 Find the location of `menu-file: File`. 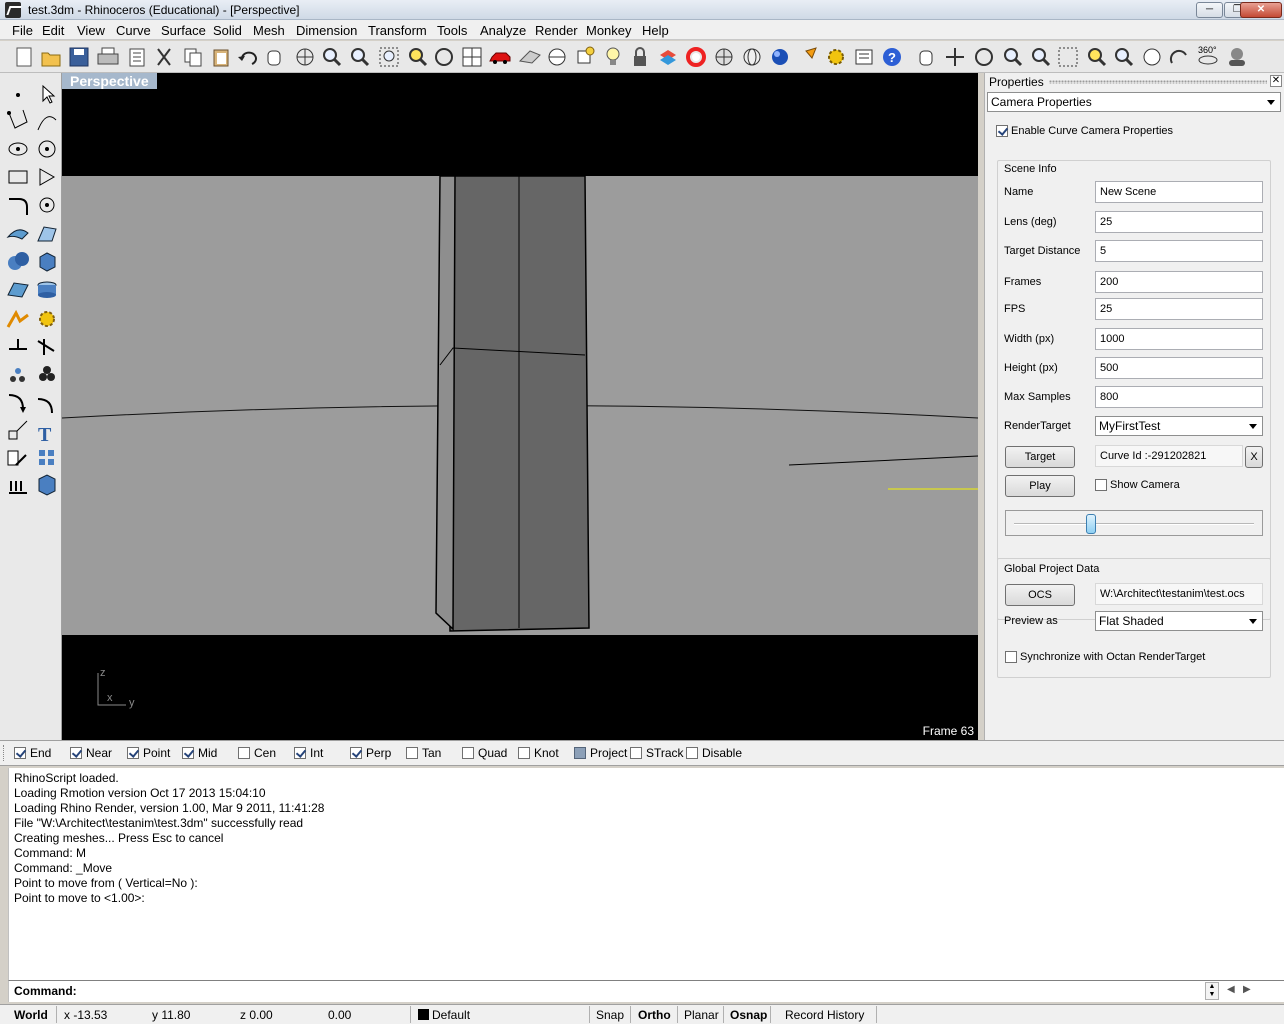

menu-file: File is located at coordinates (22, 30).